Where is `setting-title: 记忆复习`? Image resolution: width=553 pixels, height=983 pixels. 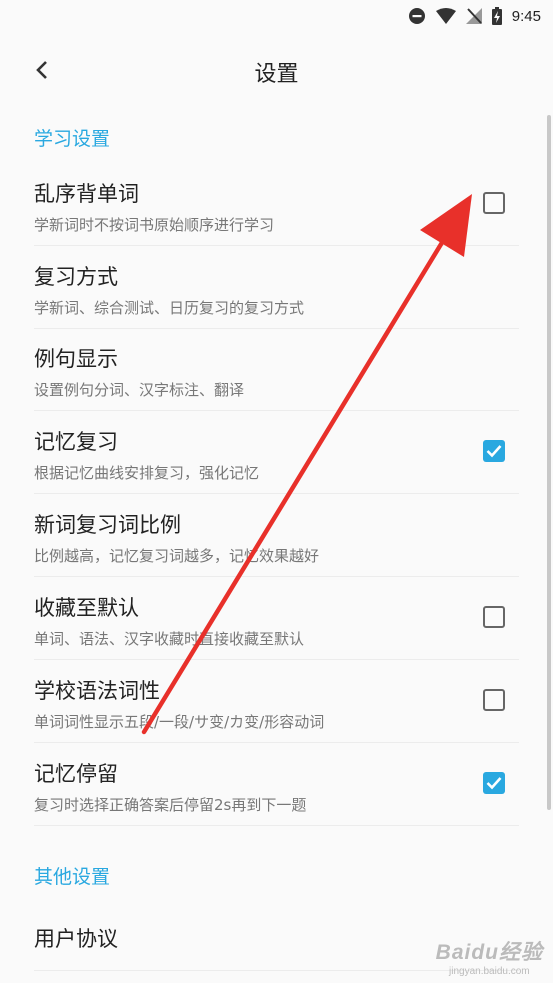
setting-title: 记忆复习 is located at coordinates (76, 442).